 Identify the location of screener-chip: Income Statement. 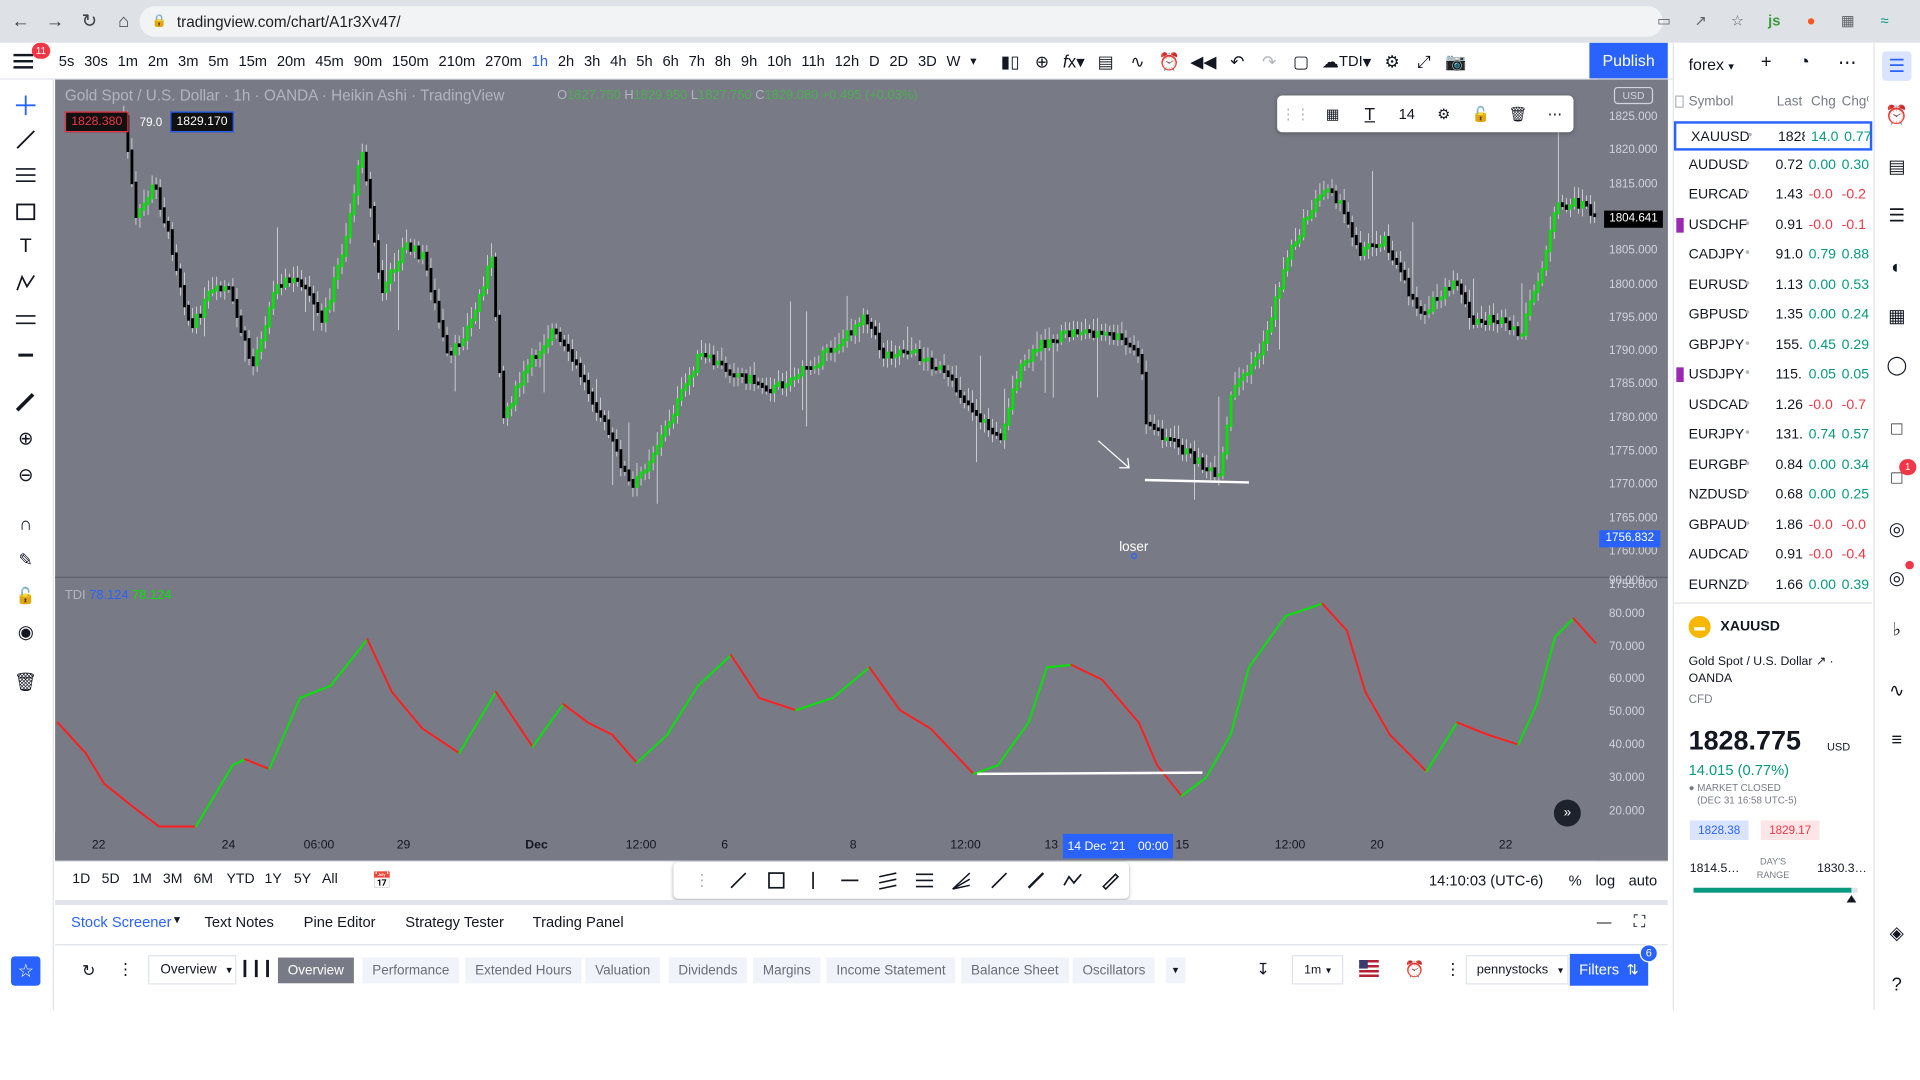
(891, 970).